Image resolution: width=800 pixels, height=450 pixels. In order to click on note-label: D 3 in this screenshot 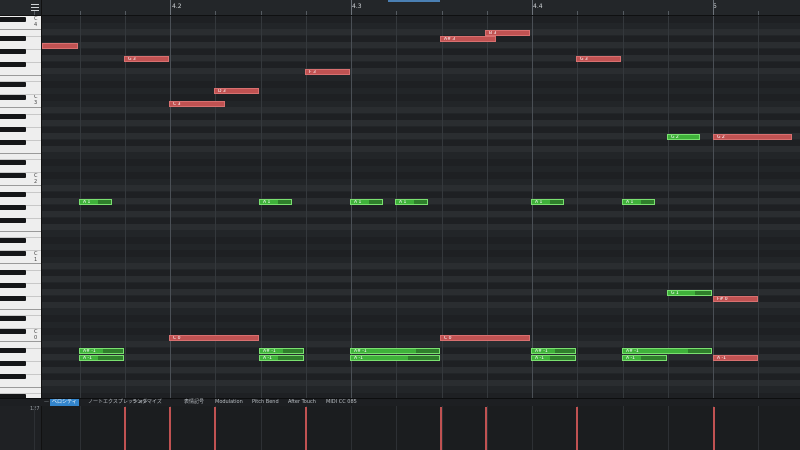, I will do `click(222, 91)`.